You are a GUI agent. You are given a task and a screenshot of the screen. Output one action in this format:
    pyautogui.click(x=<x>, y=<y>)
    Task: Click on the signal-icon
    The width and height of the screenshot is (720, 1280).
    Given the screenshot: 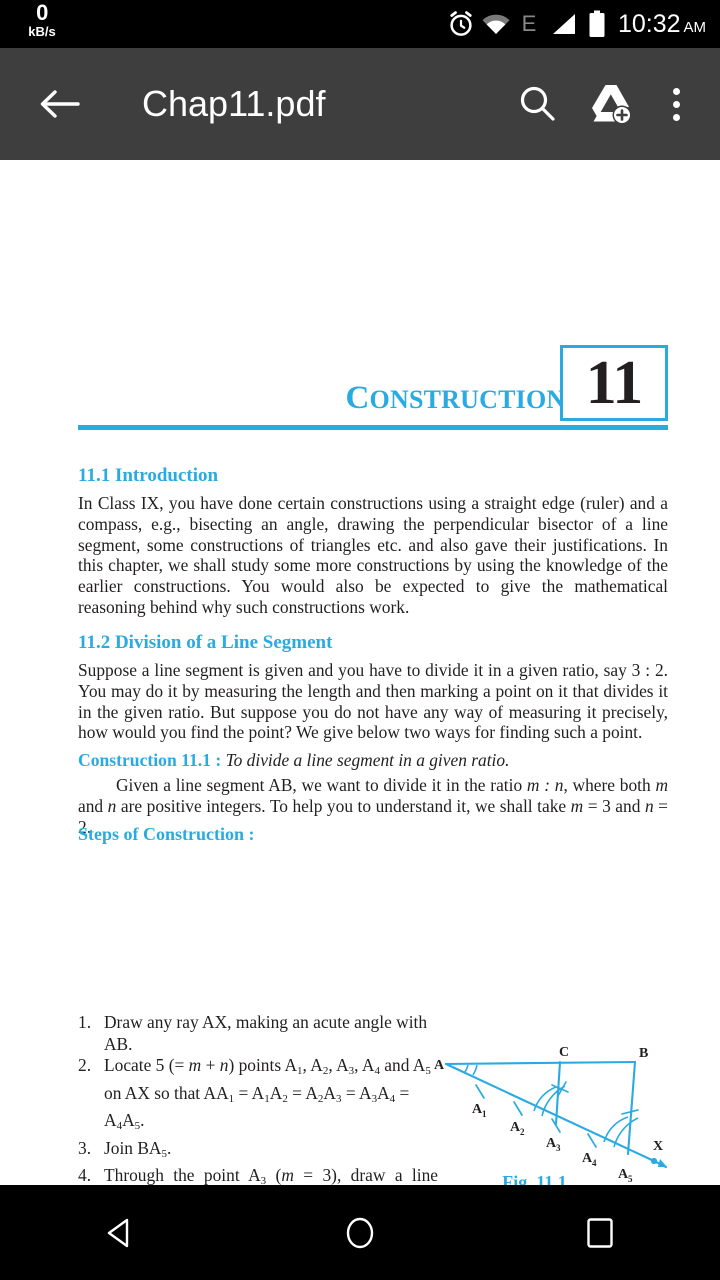 What is the action you would take?
    pyautogui.click(x=563, y=24)
    